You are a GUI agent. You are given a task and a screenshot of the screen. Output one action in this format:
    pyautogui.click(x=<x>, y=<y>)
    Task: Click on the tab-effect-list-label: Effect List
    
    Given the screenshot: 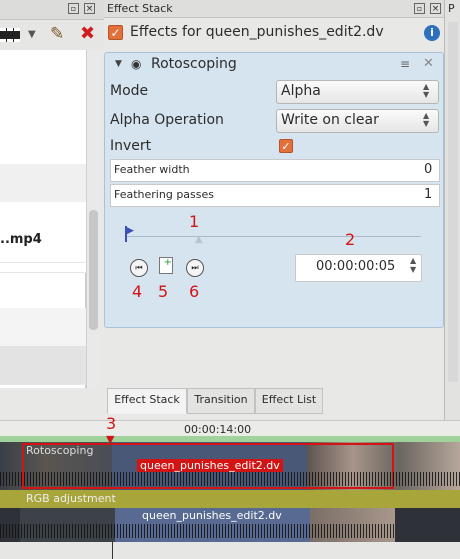 What is the action you would take?
    pyautogui.click(x=289, y=399)
    